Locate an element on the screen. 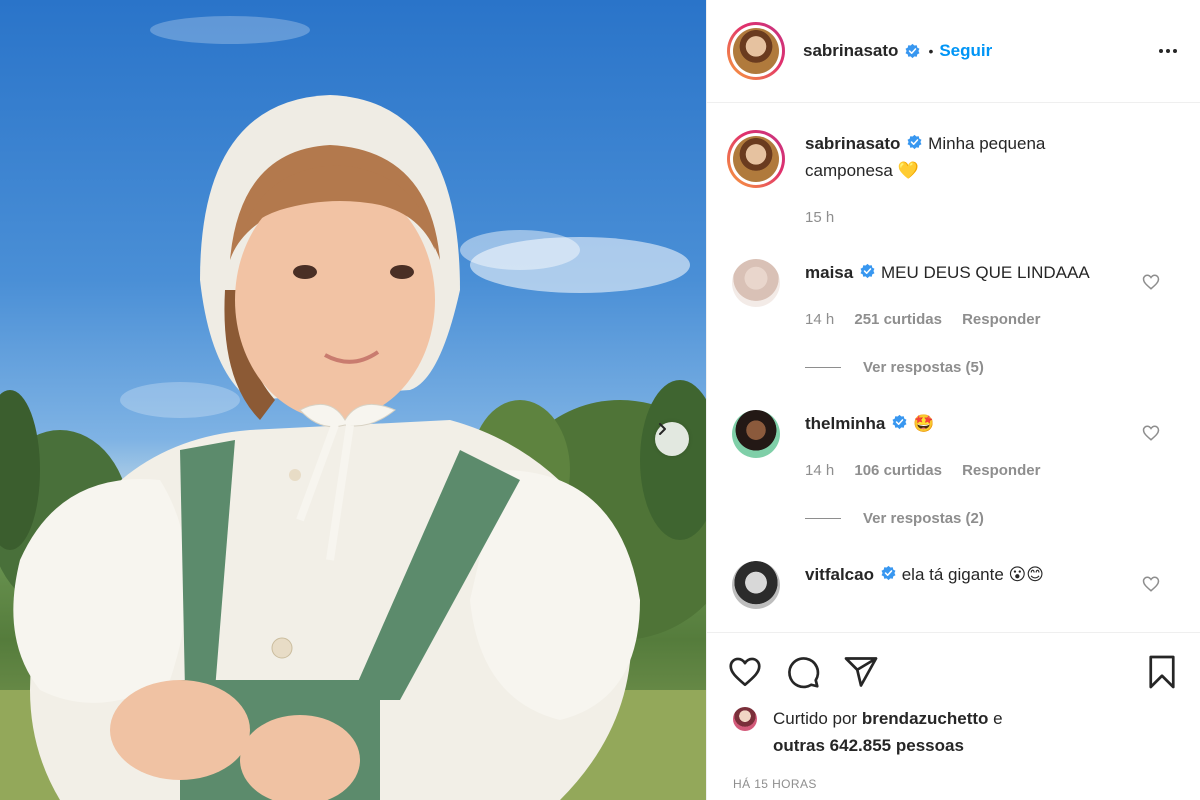 The width and height of the screenshot is (1200, 800). caption-author-avatar is located at coordinates (756, 159).